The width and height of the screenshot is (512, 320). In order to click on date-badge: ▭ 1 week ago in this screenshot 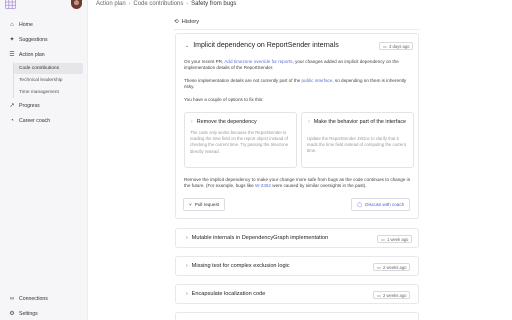, I will do `click(395, 239)`.